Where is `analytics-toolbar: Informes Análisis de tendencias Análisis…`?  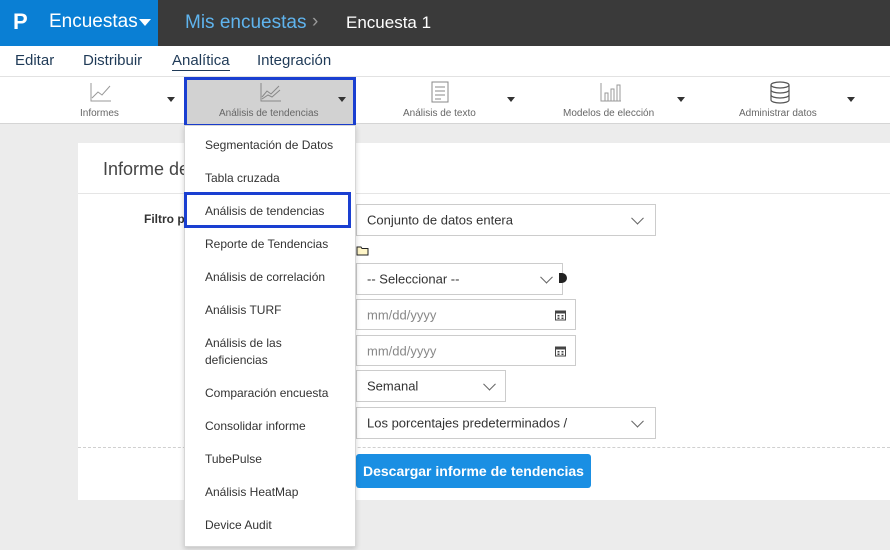
analytics-toolbar: Informes Análisis de tendencias Análisis… is located at coordinates (445, 100).